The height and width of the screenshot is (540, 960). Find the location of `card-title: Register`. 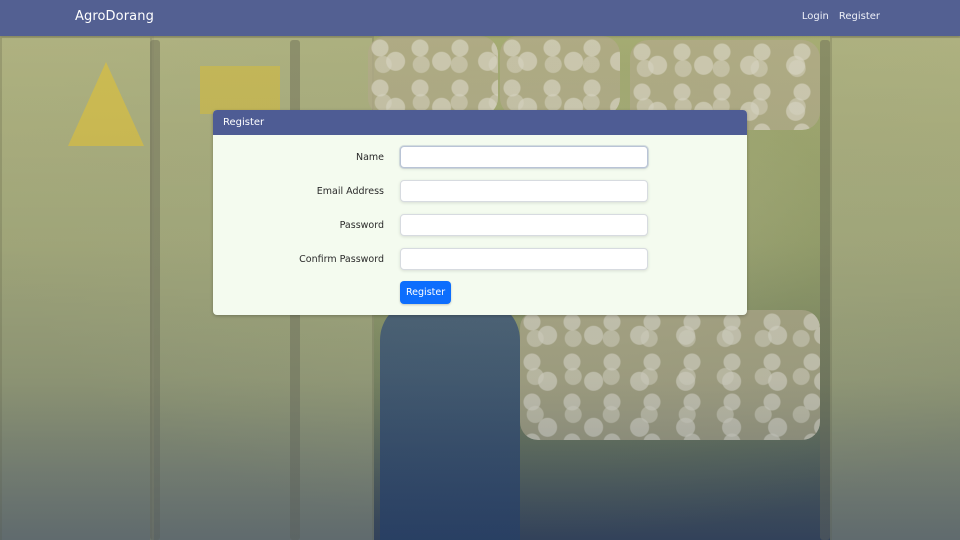

card-title: Register is located at coordinates (480, 122).